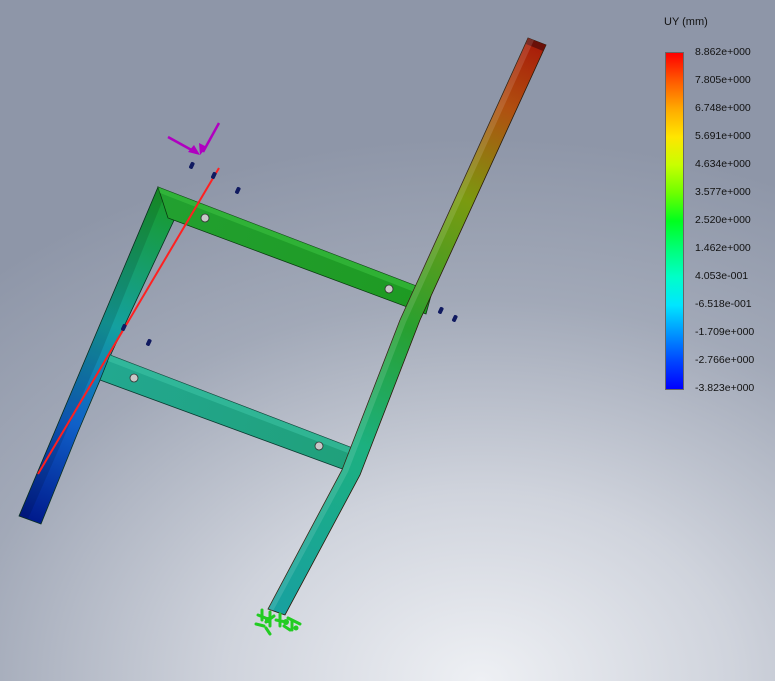 Image resolution: width=775 pixels, height=681 pixels. What do you see at coordinates (278, 622) in the screenshot?
I see `fixture-symbols` at bounding box center [278, 622].